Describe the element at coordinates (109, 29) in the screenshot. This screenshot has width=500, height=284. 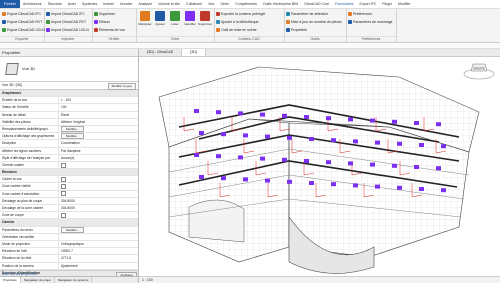
I see `ribbon-button-2-2: Éléments de vue` at that location.